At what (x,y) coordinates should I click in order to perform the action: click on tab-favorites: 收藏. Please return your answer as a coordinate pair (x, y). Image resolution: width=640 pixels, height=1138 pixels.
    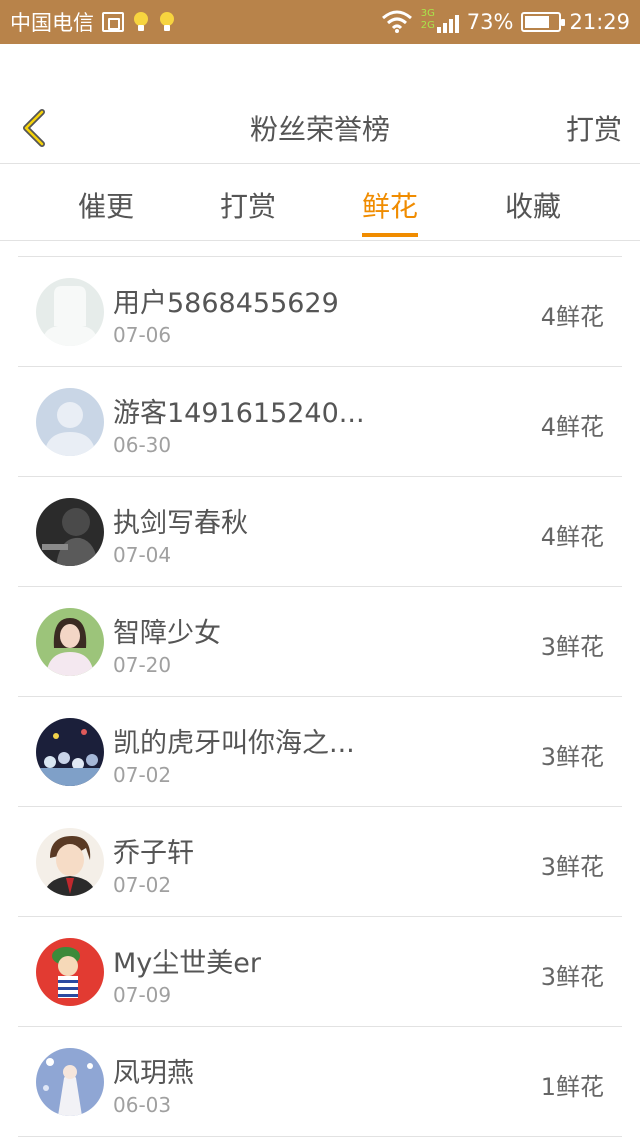
    Looking at the image, I should click on (533, 211).